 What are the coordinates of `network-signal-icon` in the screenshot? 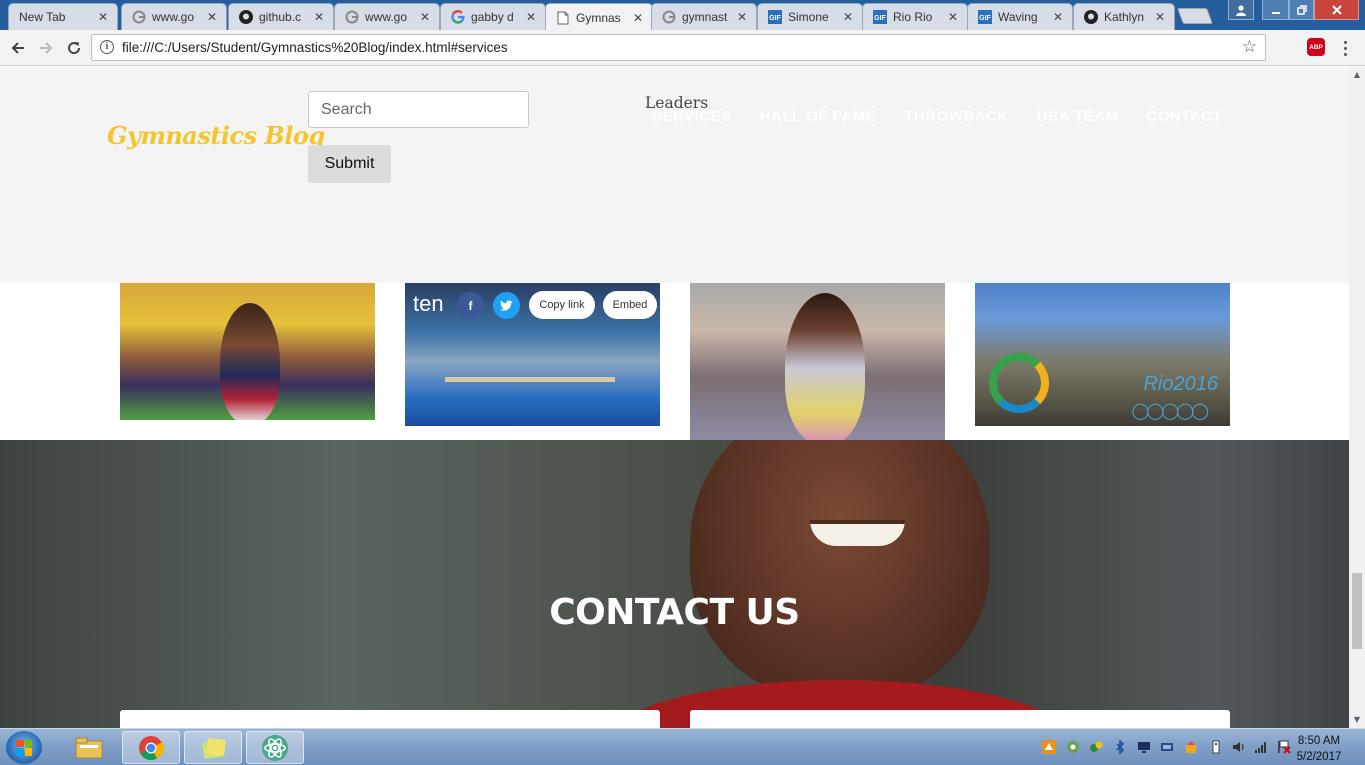 It's located at (1261, 747).